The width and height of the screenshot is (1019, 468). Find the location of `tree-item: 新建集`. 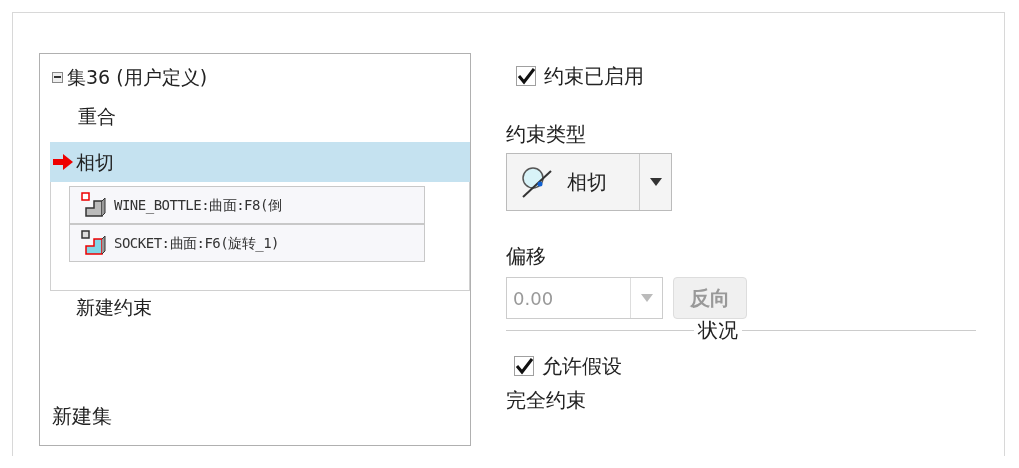

tree-item: 新建集 is located at coordinates (261, 416).